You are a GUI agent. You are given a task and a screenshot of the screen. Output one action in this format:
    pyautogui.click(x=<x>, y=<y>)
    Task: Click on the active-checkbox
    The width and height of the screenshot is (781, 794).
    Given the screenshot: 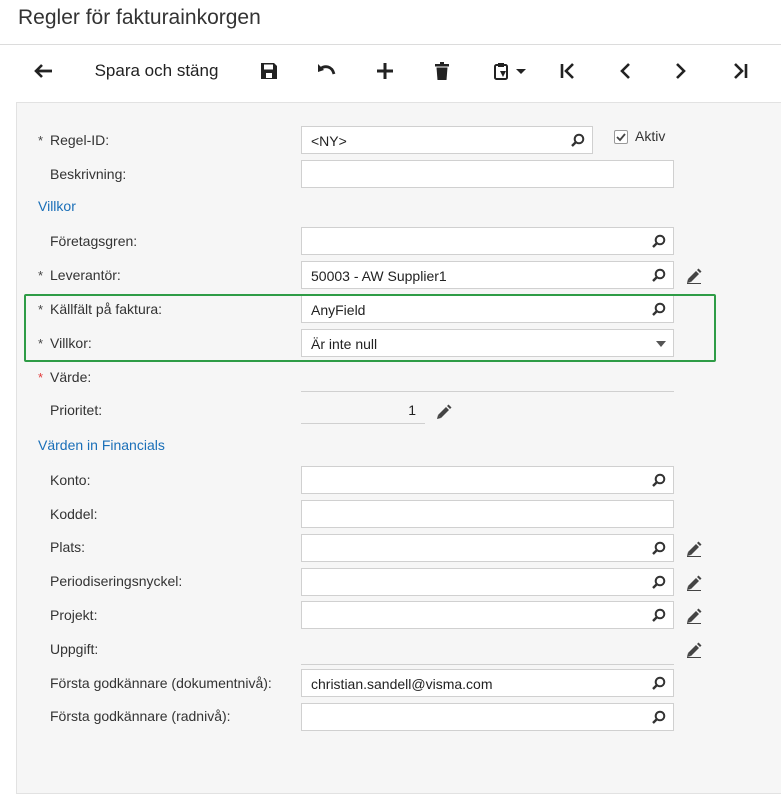 What is the action you would take?
    pyautogui.click(x=621, y=137)
    